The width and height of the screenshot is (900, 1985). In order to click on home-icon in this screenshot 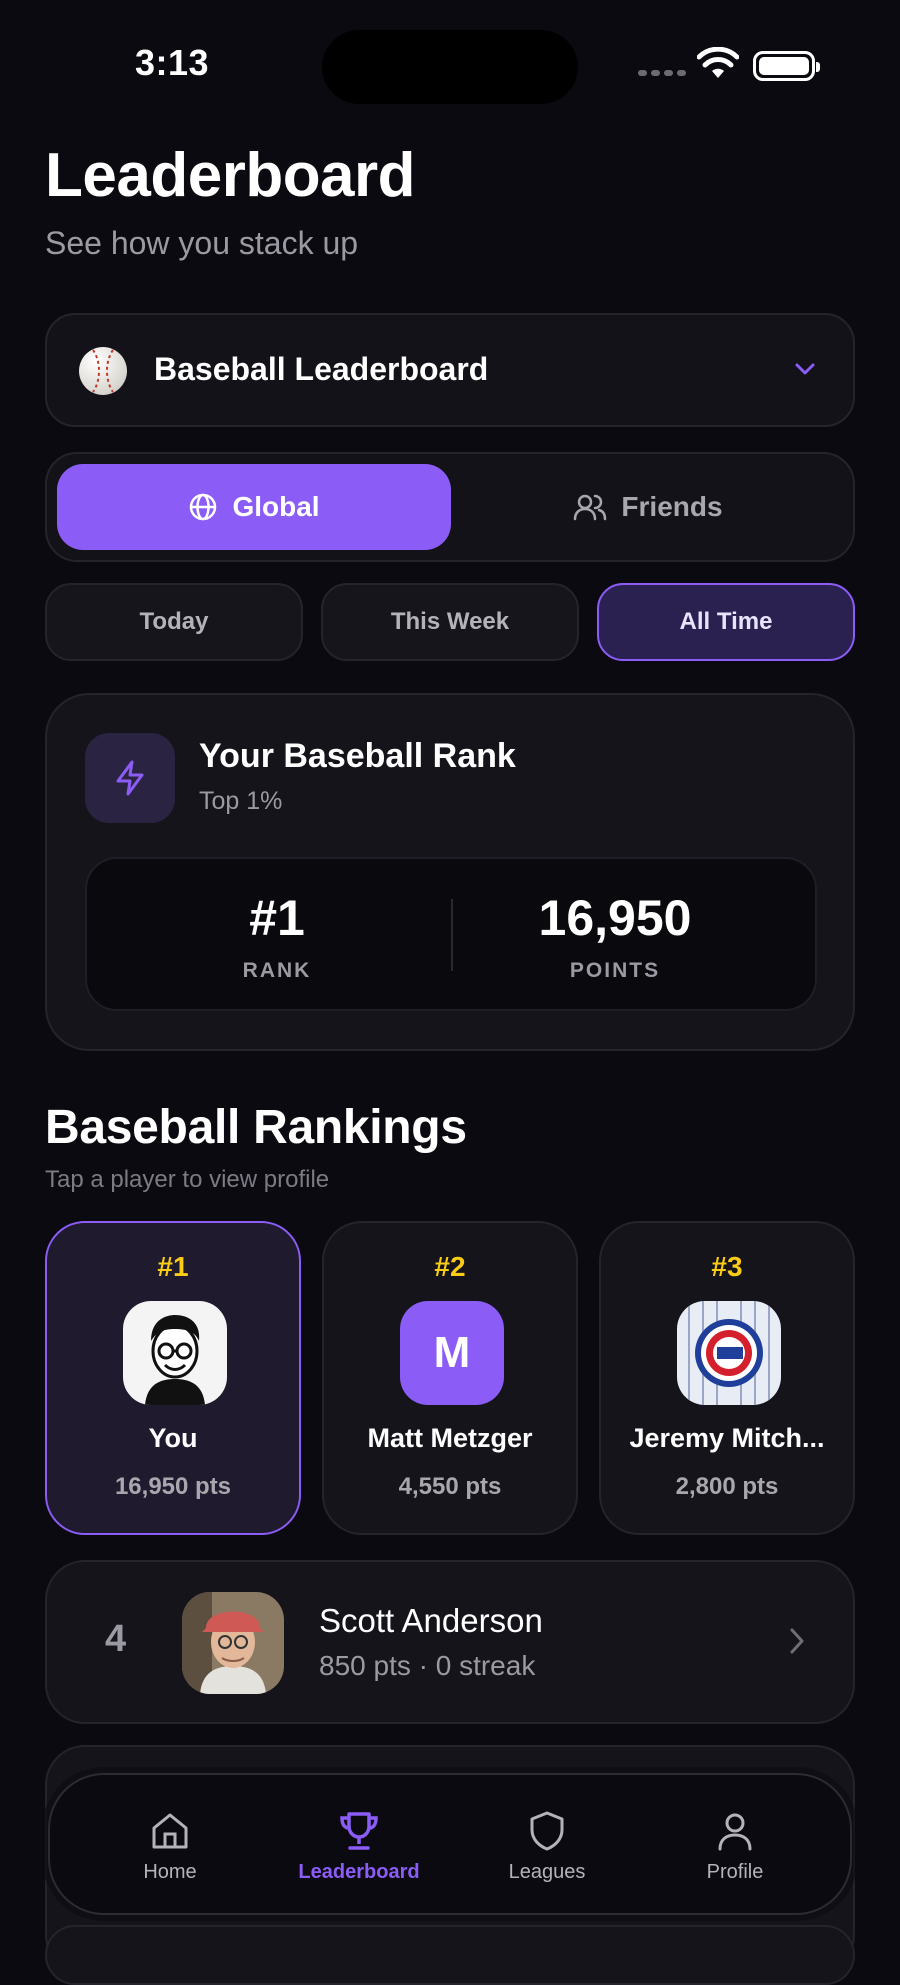, I will do `click(170, 1830)`.